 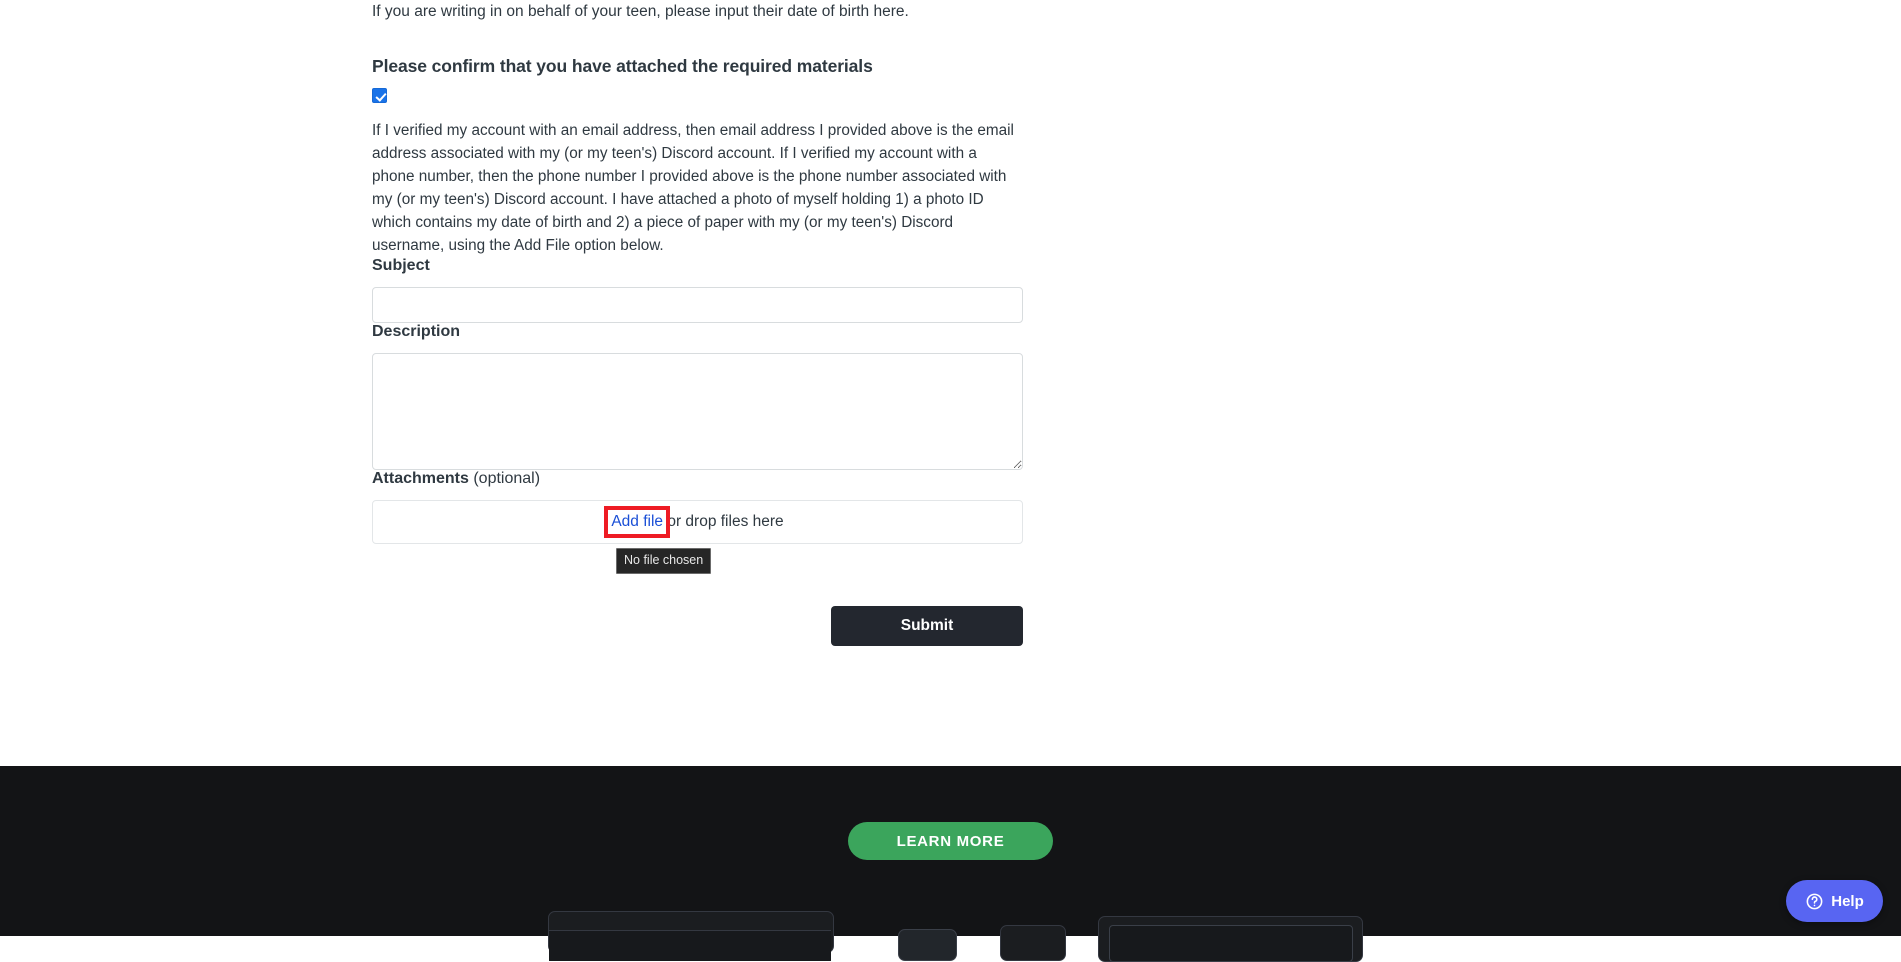 What do you see at coordinates (637, 522) in the screenshot?
I see `add-file-link: Add file` at bounding box center [637, 522].